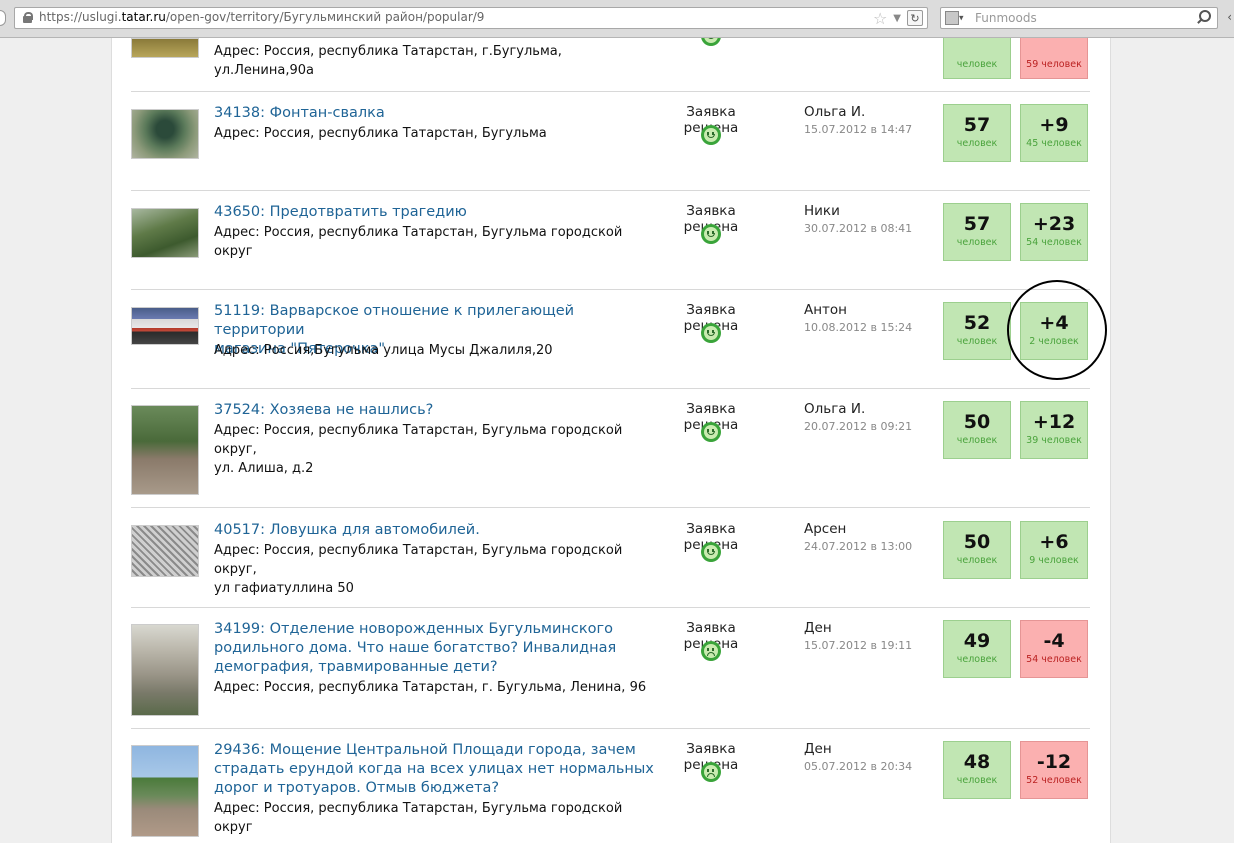 The width and height of the screenshot is (1234, 843). What do you see at coordinates (1054, 430) in the screenshot?
I see `rating-box: +12 39 человек` at bounding box center [1054, 430].